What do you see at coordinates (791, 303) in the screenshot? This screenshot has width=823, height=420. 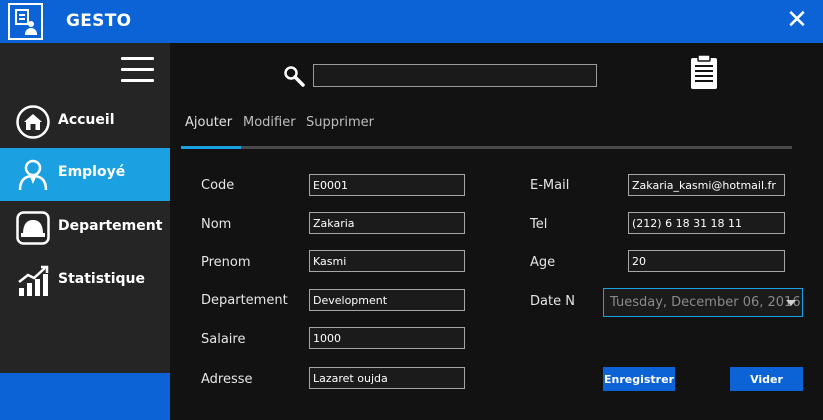 I see `chevron-down-icon` at bounding box center [791, 303].